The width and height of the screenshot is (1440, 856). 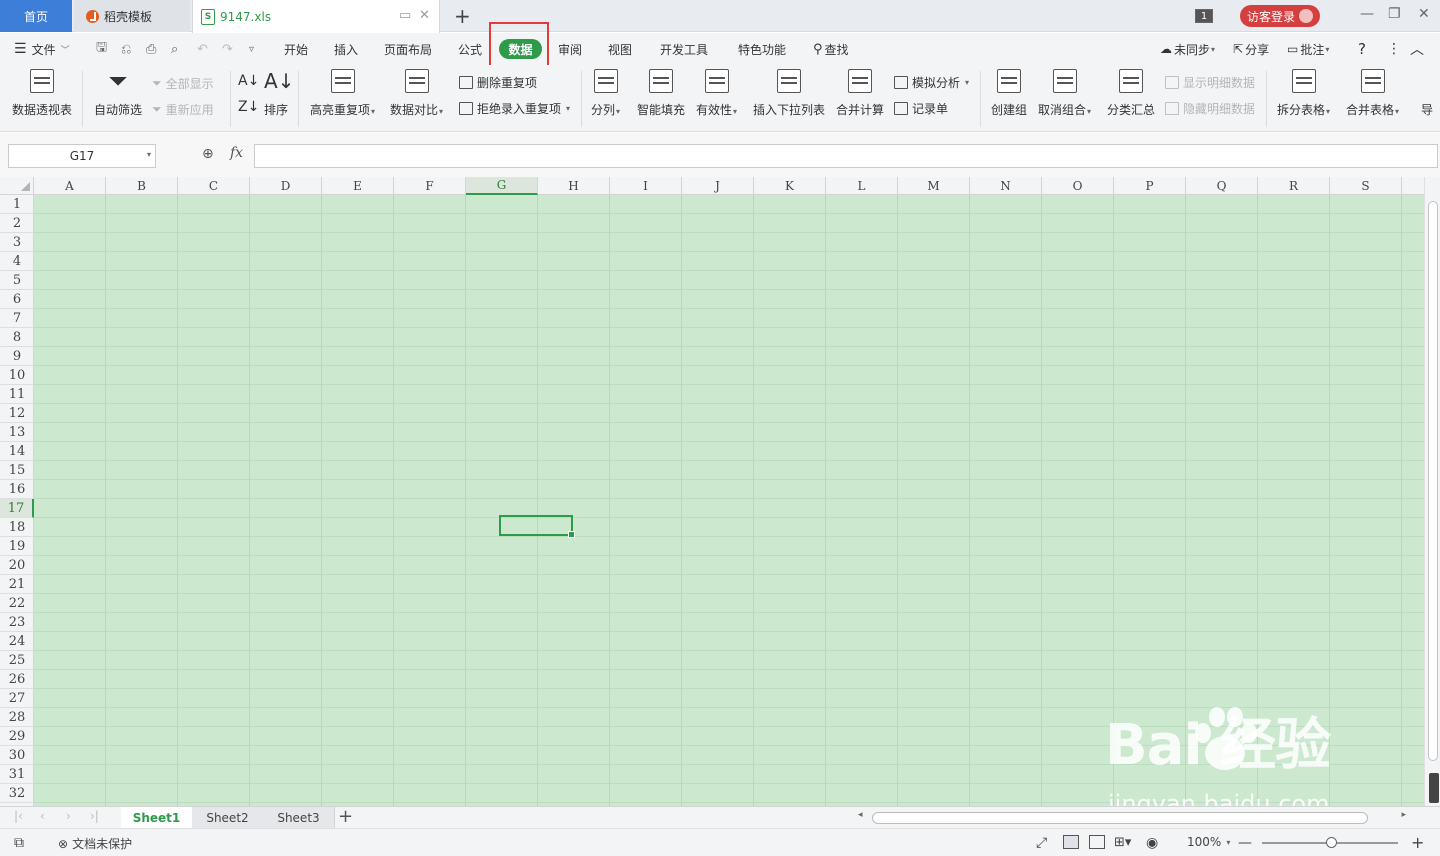 What do you see at coordinates (514, 108) in the screenshot?
I see `reject-duplicates-button: 拒绝录入重复项 ▾` at bounding box center [514, 108].